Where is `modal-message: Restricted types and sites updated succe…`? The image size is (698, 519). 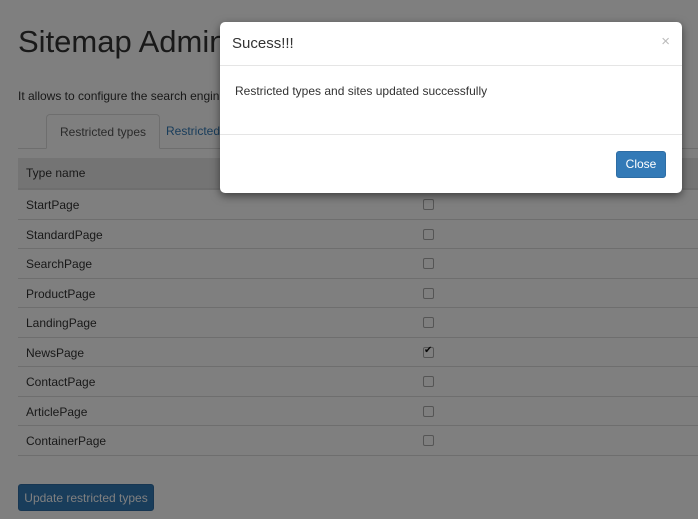 modal-message: Restricted types and sites updated succe… is located at coordinates (361, 91).